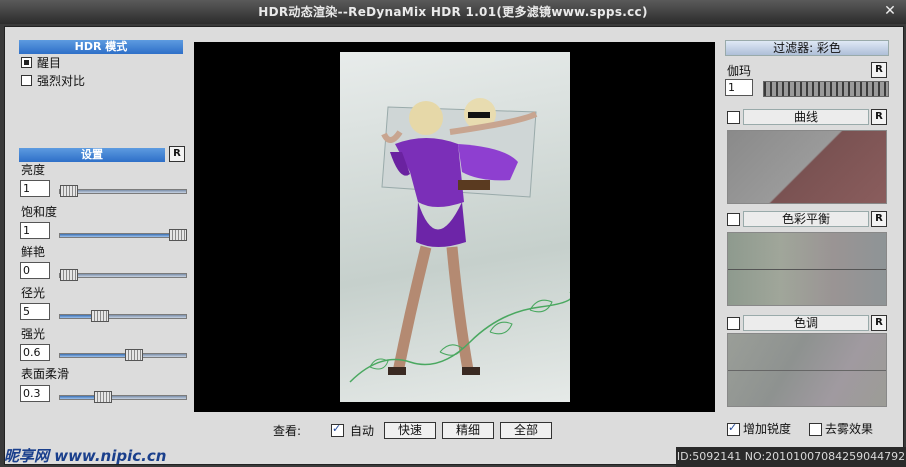 The image size is (906, 467). I want to click on settings-header: 设置, so click(92, 155).